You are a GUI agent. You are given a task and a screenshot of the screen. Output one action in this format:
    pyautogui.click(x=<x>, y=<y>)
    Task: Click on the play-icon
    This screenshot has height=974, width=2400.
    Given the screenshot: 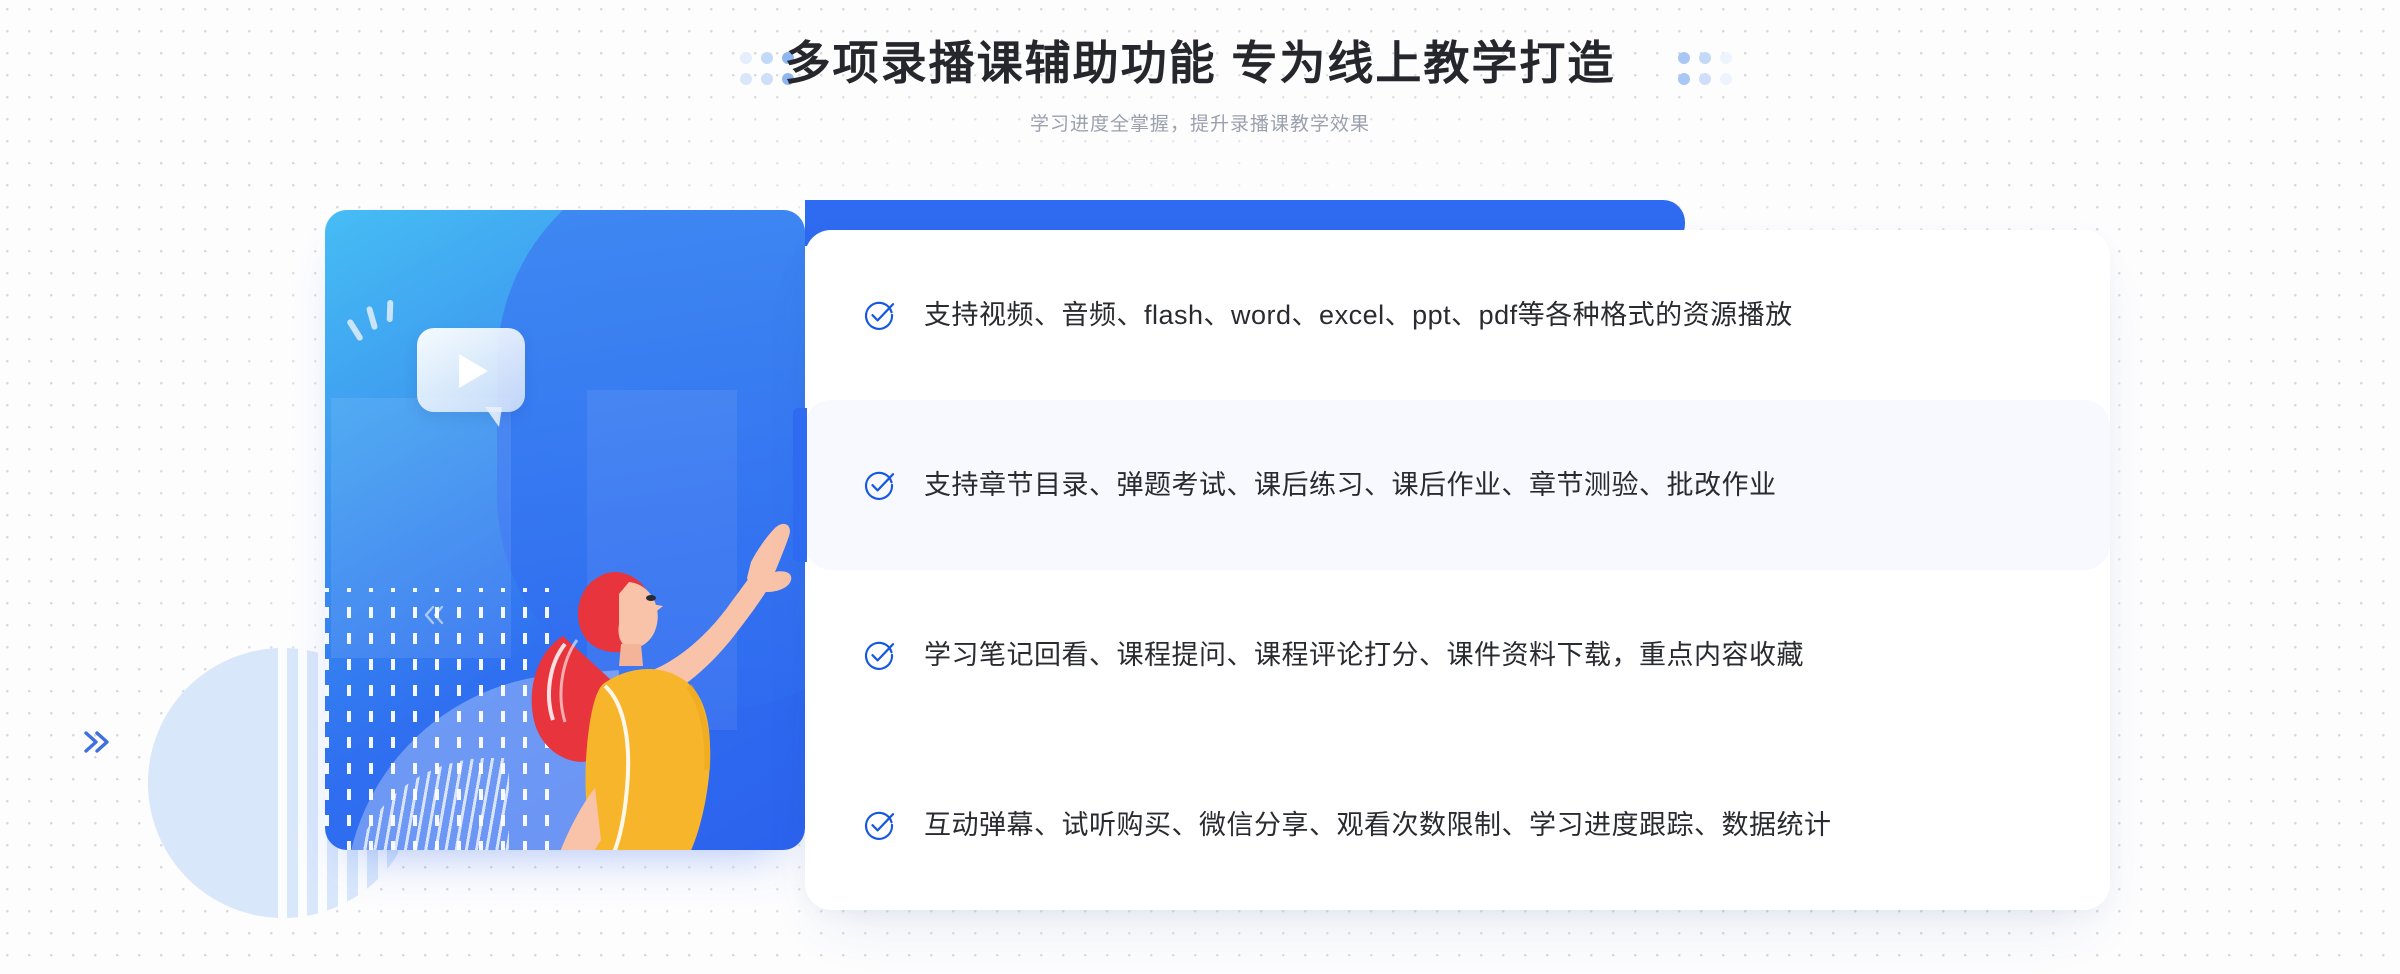 What is the action you would take?
    pyautogui.click(x=473, y=371)
    